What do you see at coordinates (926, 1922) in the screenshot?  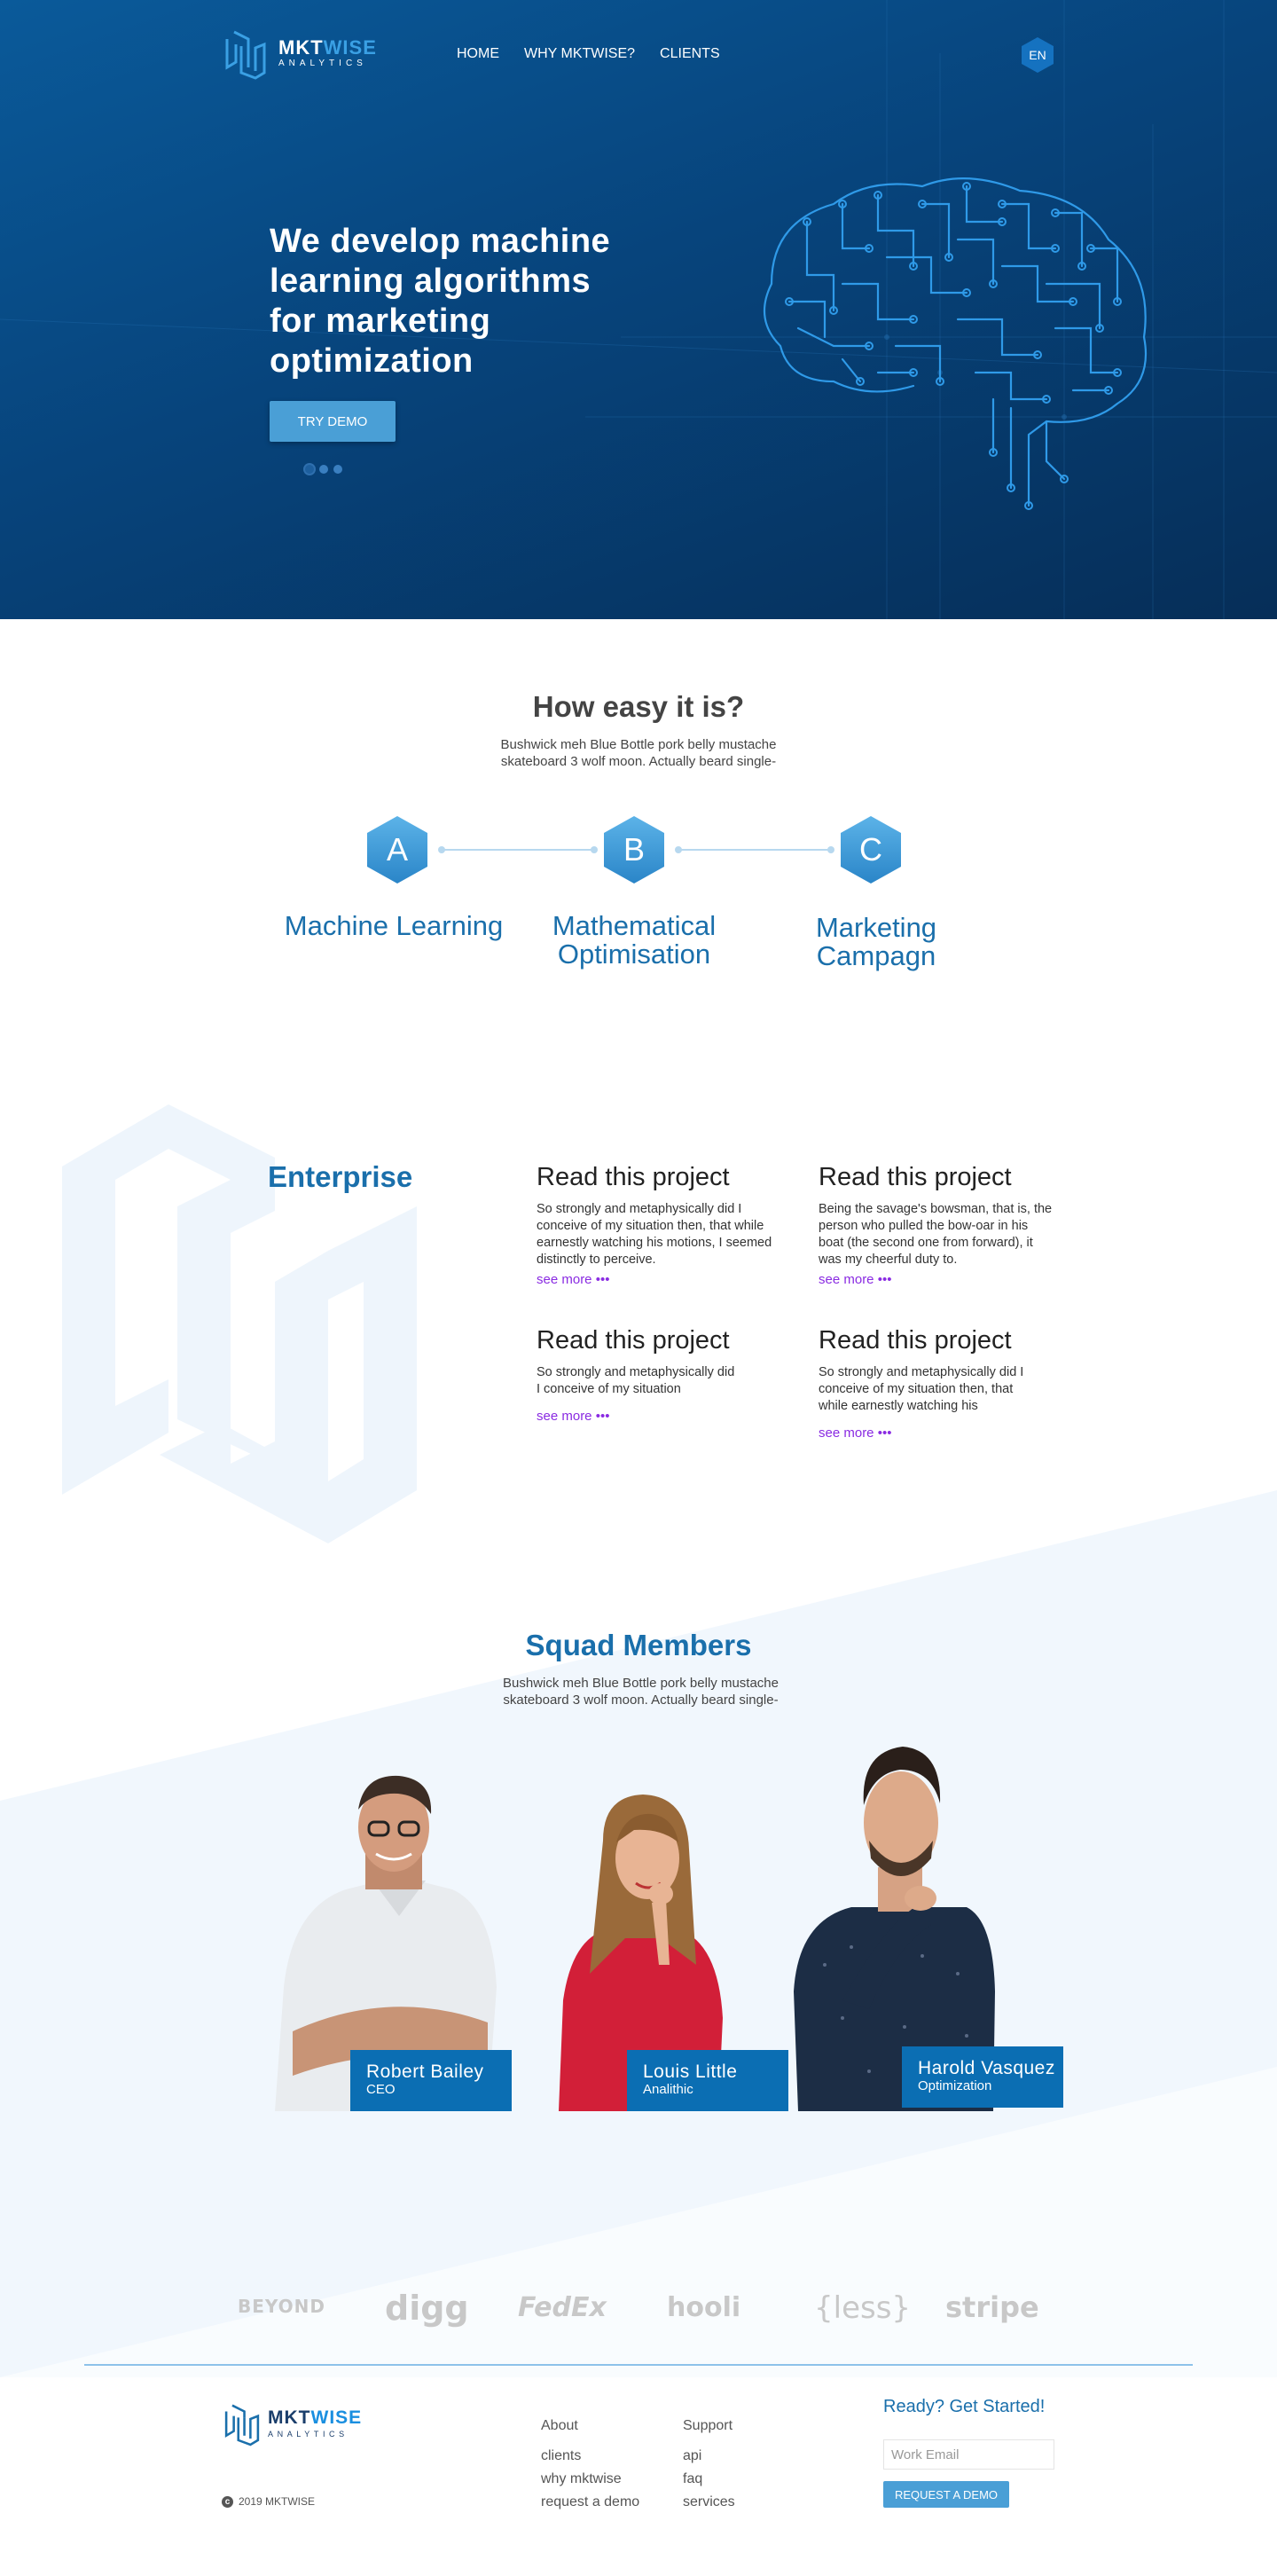 I see `member-card-harold: Harold Vasquez Optimization` at bounding box center [926, 1922].